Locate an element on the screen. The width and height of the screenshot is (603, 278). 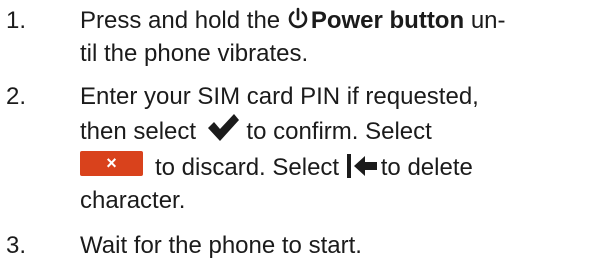
step-1-text-start: Press and hold the is located at coordinates (180, 20).